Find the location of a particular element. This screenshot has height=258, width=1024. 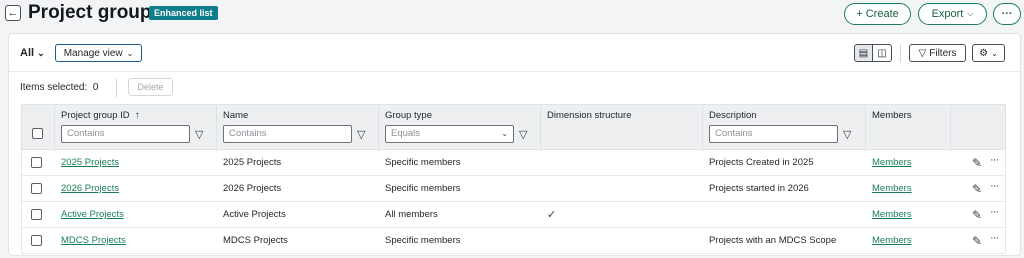

column-dimension-structure: Dimension structure is located at coordinates (622, 128).